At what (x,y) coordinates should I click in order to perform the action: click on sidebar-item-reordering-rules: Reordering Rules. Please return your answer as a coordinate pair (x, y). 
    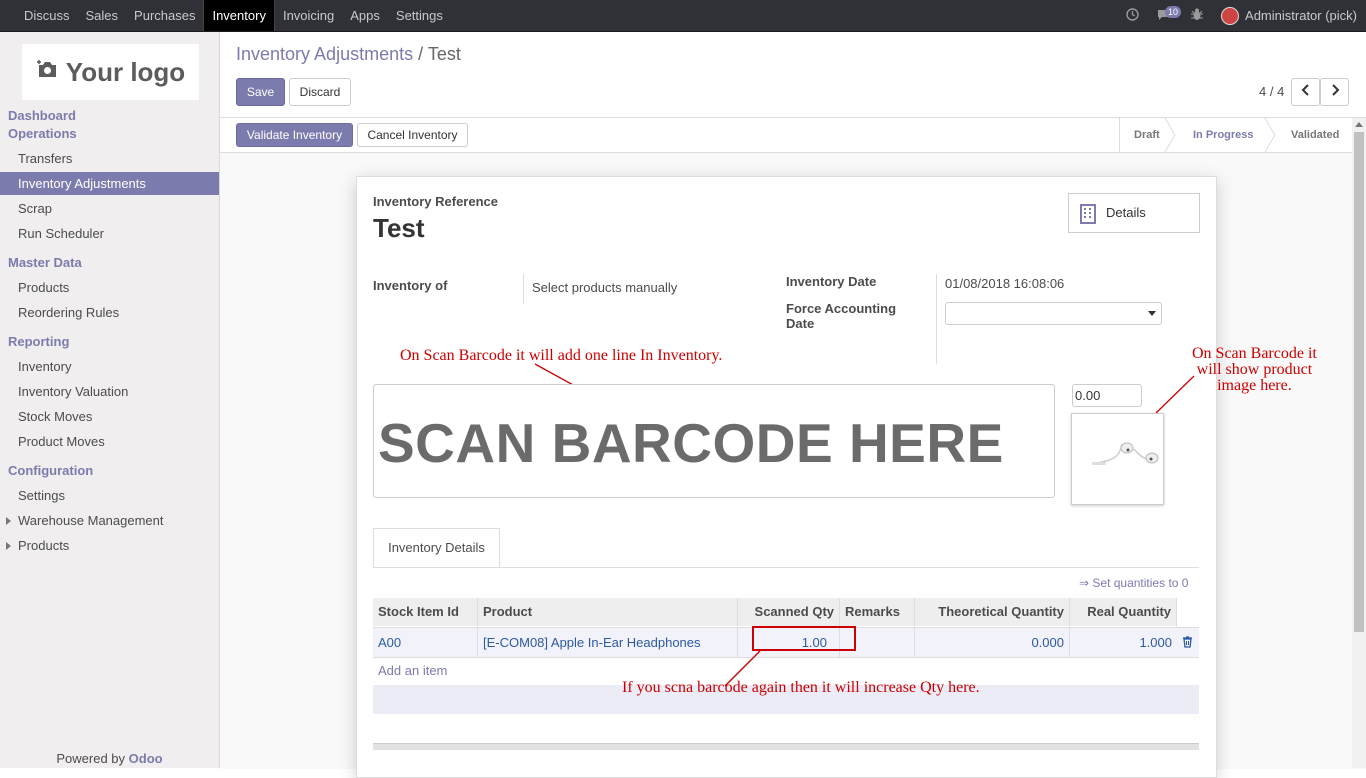
    Looking at the image, I should click on (109, 312).